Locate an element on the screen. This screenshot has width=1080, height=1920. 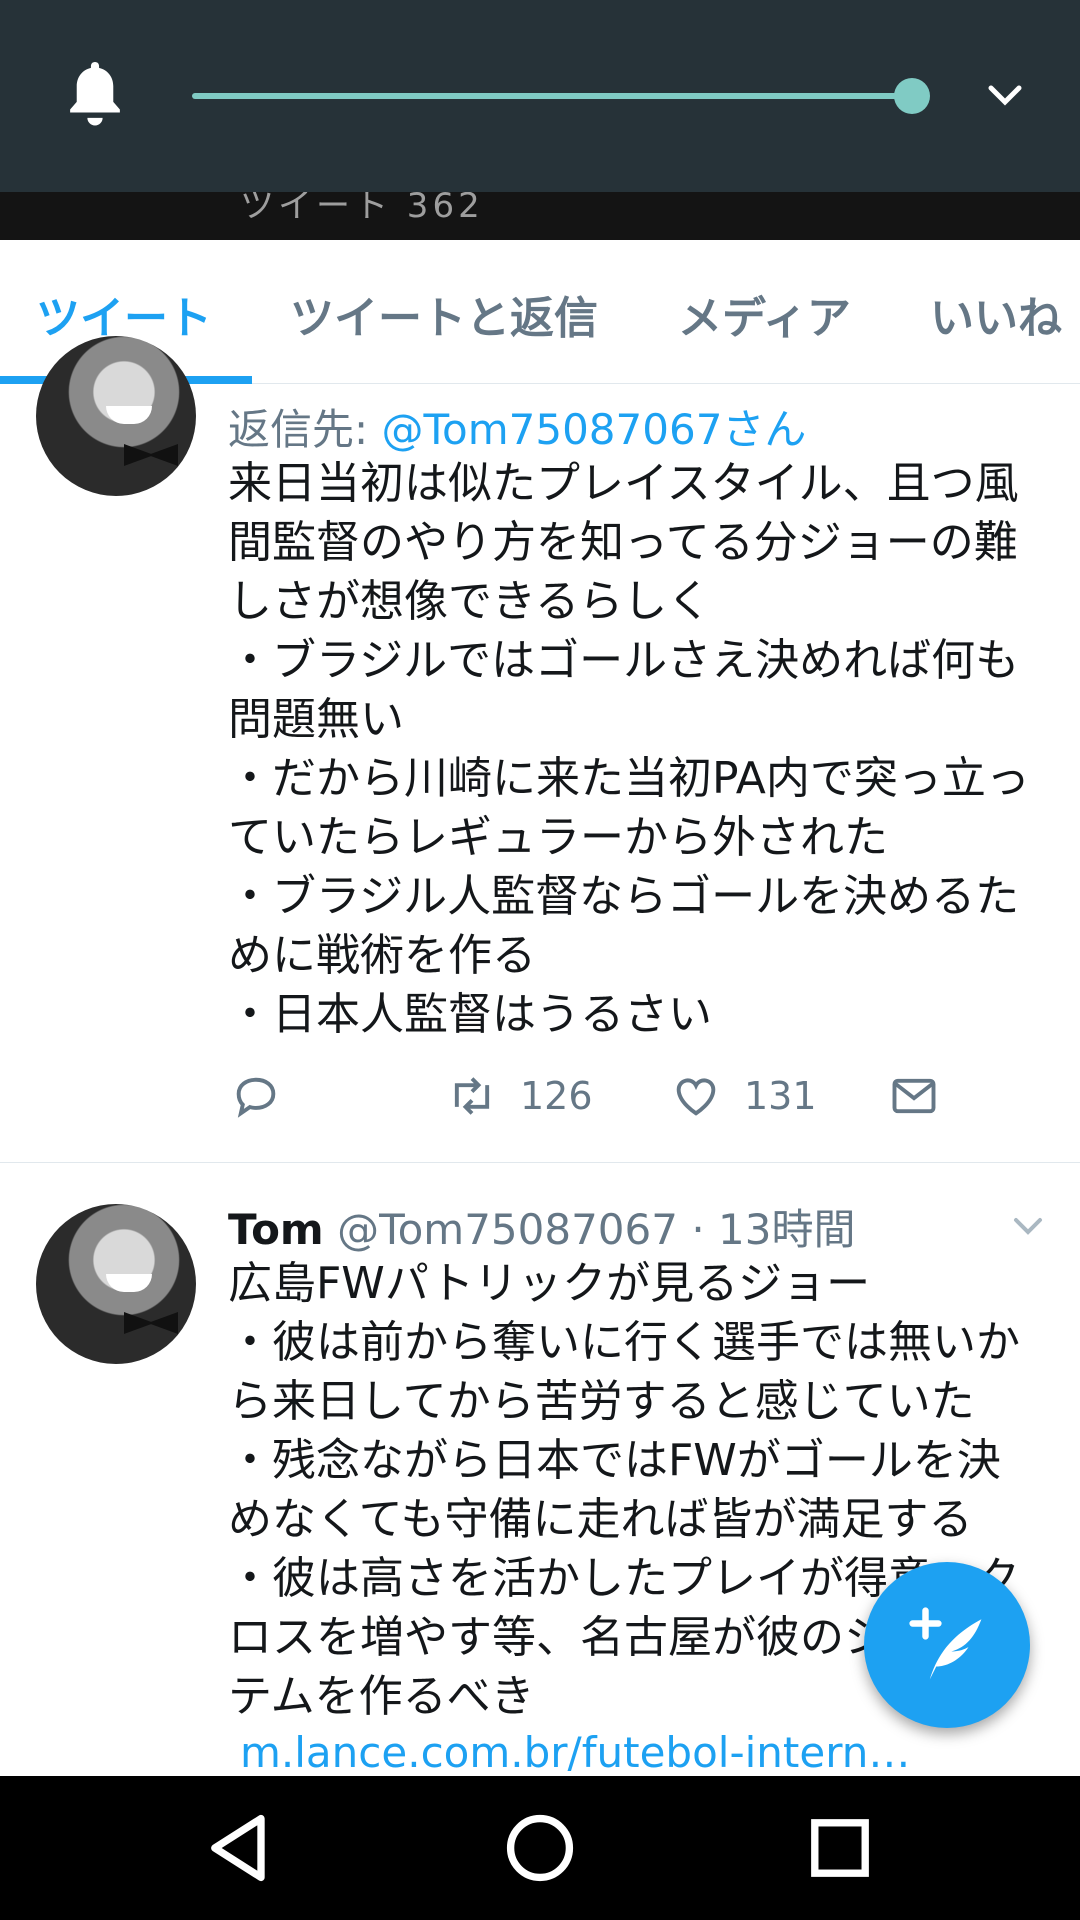
retweet-icon is located at coordinates (472, 1096).